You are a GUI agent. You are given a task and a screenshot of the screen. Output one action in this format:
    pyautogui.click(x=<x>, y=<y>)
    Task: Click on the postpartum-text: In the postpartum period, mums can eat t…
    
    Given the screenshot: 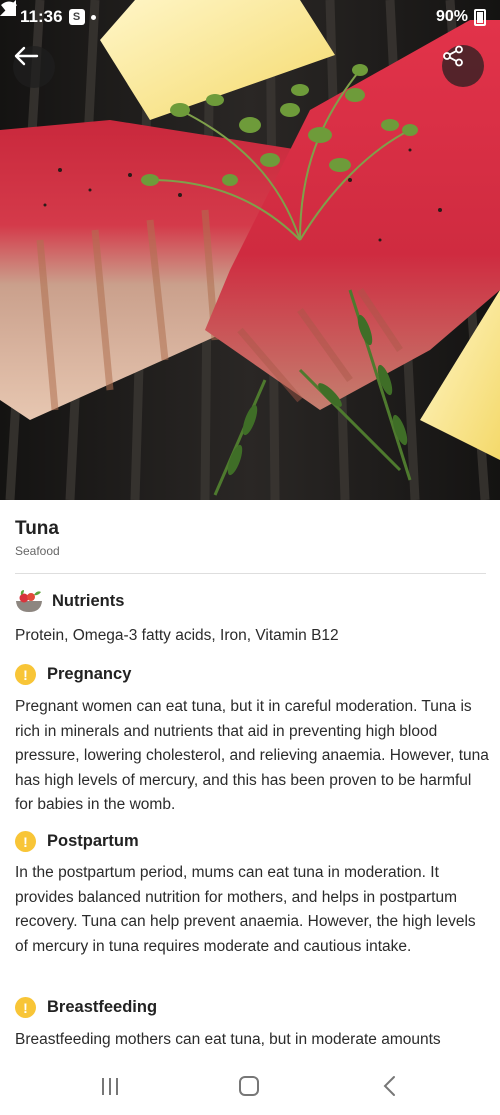 What is the action you would take?
    pyautogui.click(x=245, y=909)
    